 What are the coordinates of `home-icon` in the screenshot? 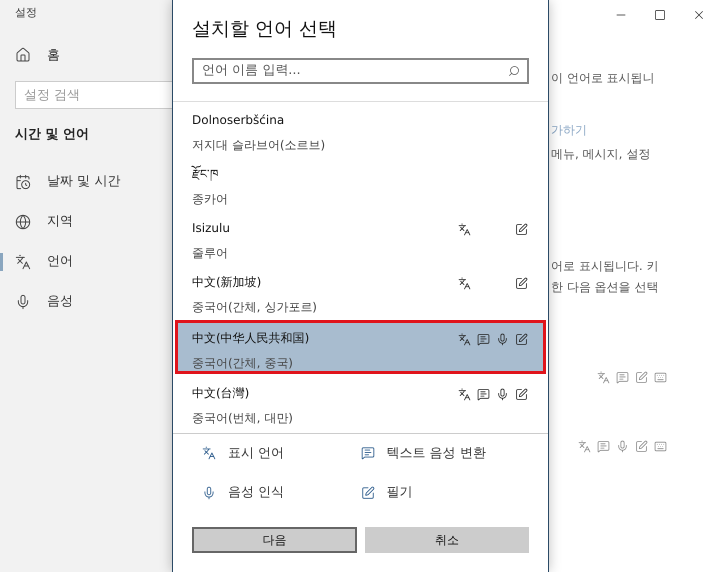 It's located at (23, 55).